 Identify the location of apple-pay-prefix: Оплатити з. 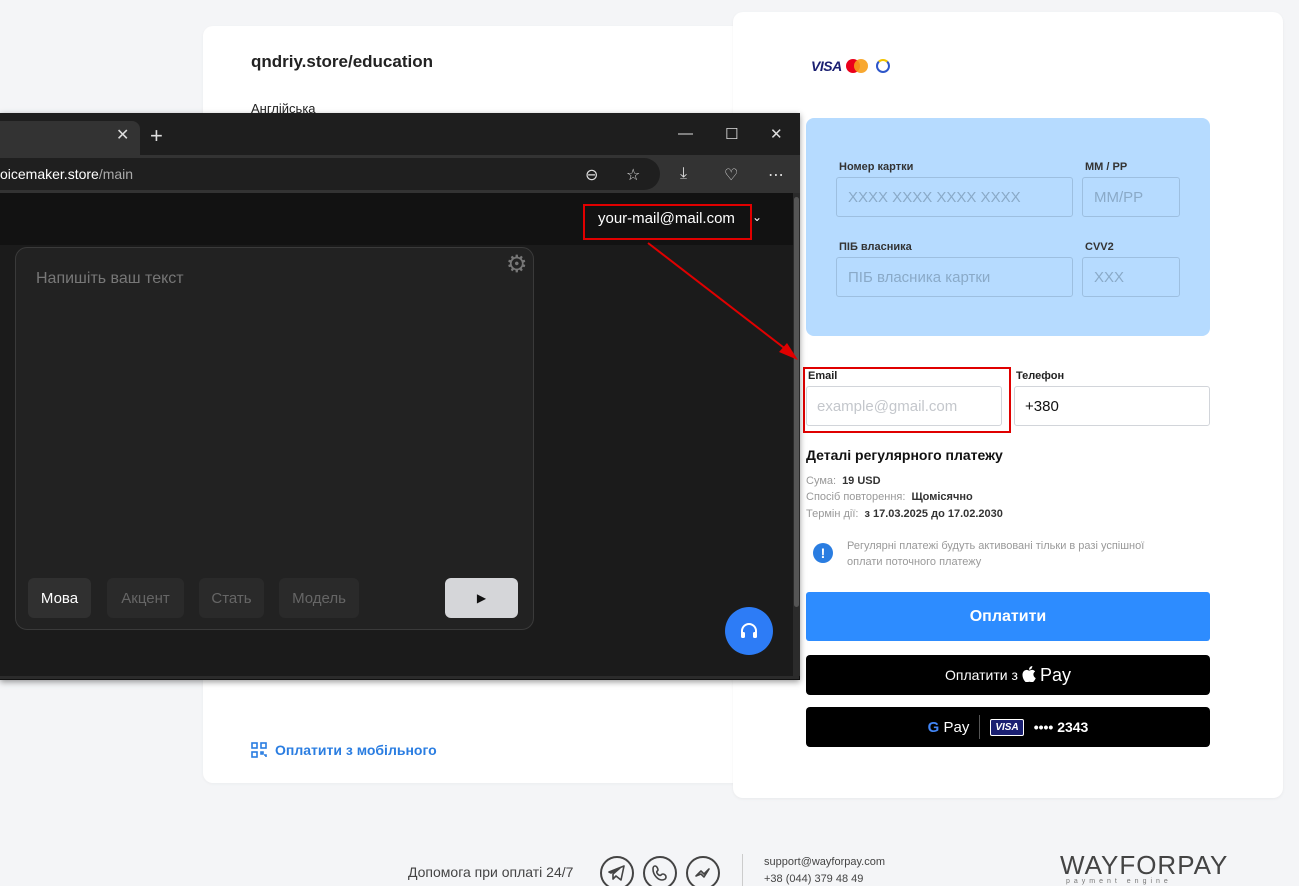
(981, 675).